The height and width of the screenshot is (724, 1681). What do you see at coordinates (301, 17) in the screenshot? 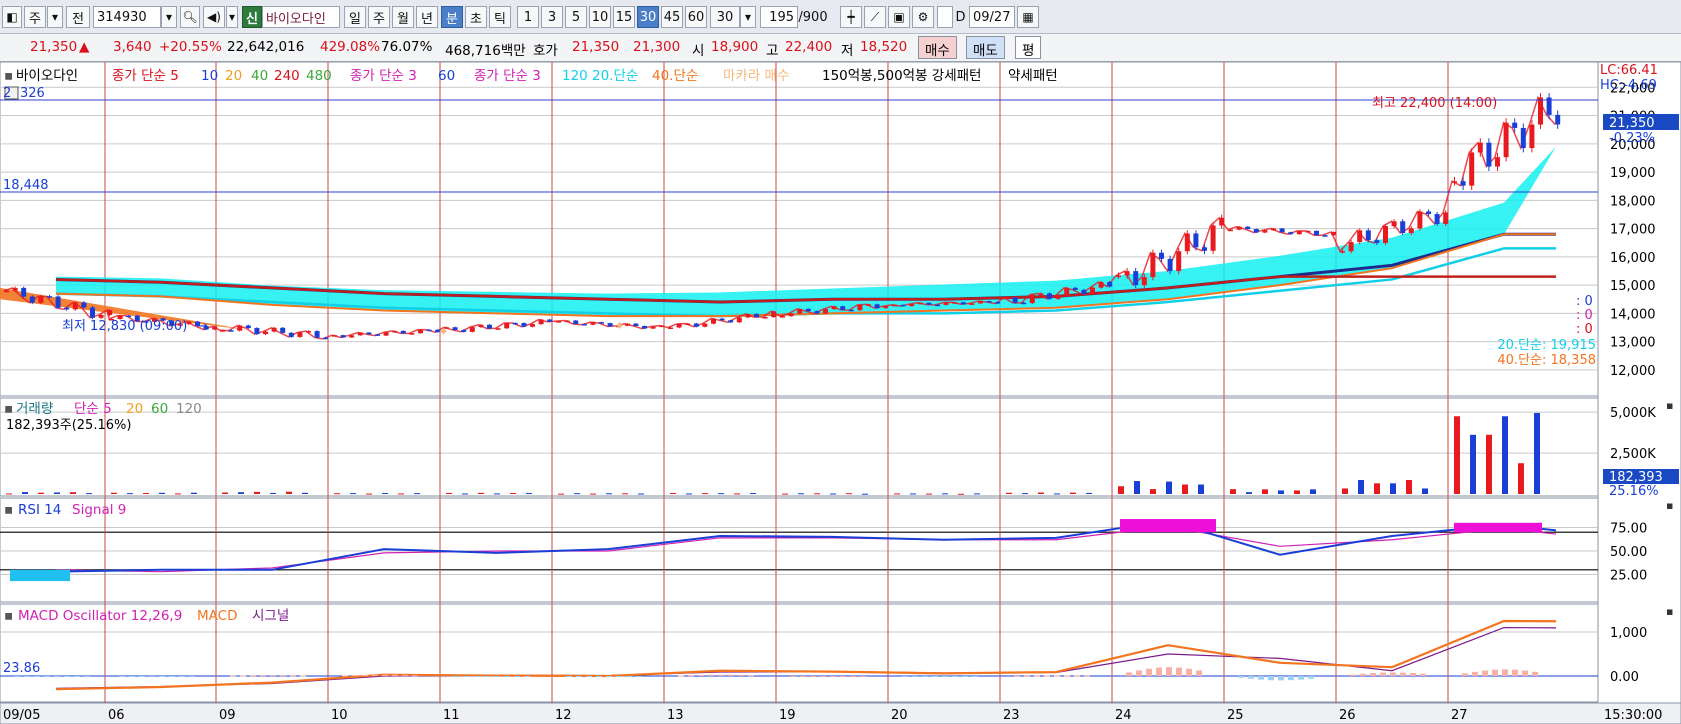
I see `stock-name-field: 바이오다인` at bounding box center [301, 17].